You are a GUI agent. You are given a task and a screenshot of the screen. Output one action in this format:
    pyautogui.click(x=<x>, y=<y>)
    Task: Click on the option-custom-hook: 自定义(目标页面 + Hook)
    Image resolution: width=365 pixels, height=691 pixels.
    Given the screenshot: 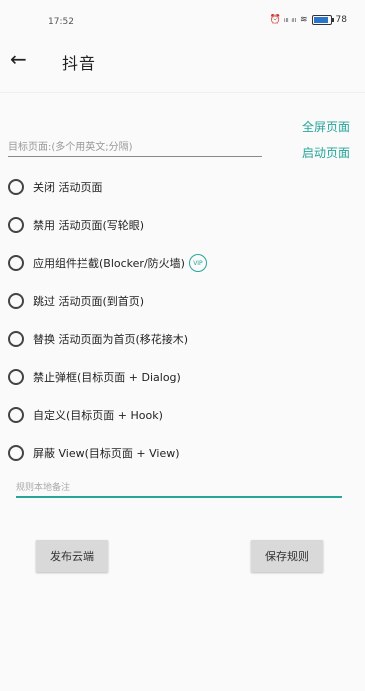 What is the action you would take?
    pyautogui.click(x=178, y=415)
    